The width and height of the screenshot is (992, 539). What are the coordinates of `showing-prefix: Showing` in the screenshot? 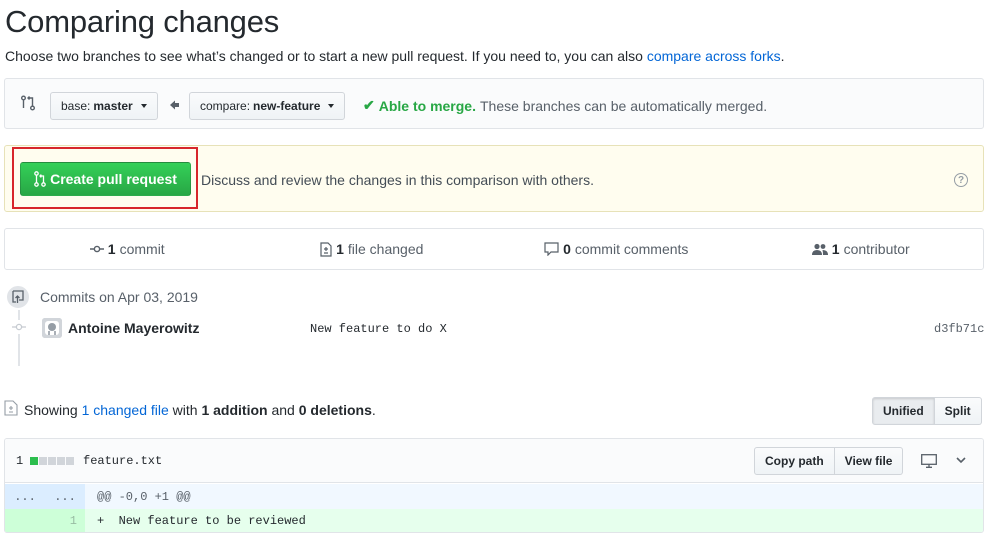 It's located at (53, 410).